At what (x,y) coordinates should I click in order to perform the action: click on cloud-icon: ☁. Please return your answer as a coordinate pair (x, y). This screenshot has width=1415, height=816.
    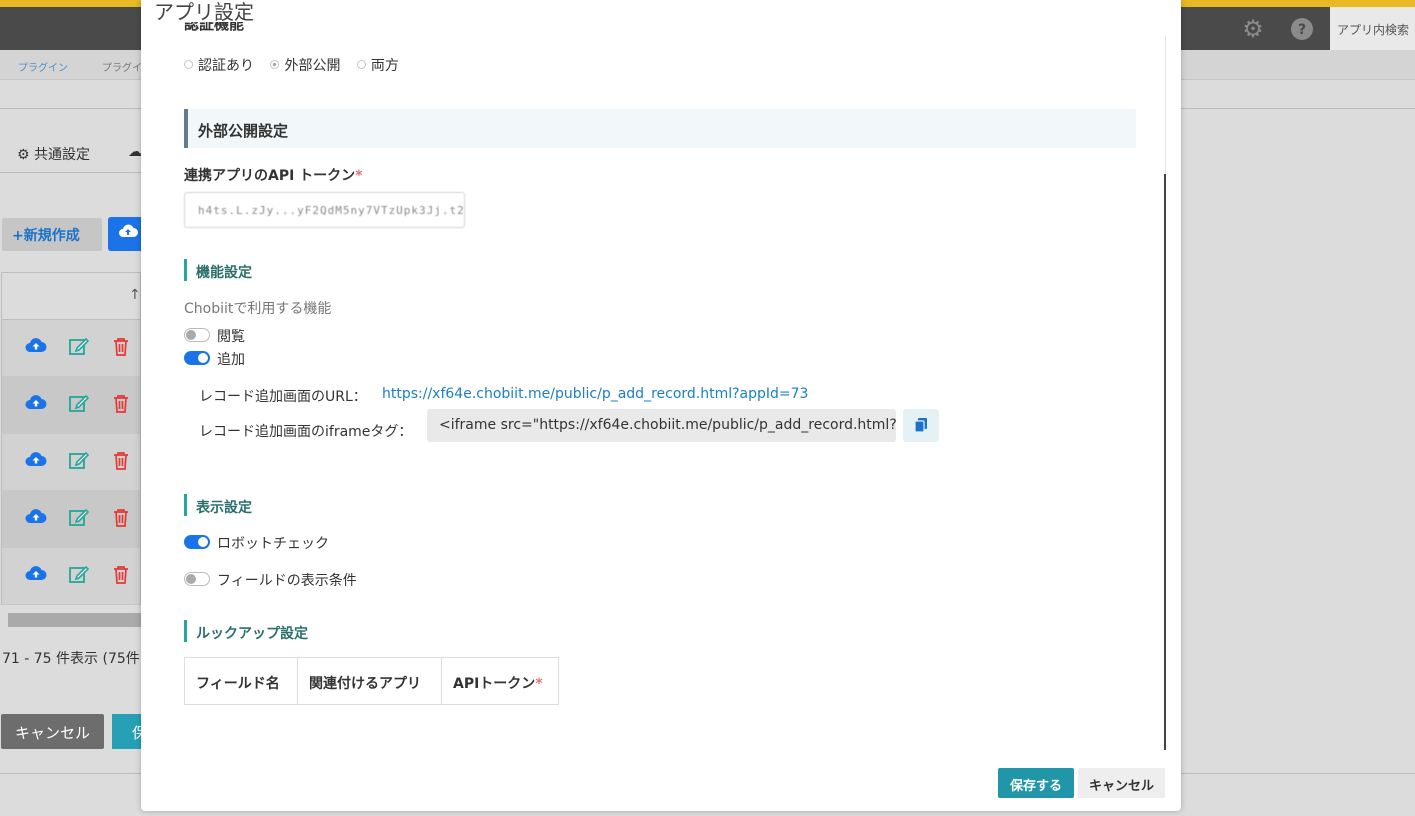
    Looking at the image, I should click on (135, 152).